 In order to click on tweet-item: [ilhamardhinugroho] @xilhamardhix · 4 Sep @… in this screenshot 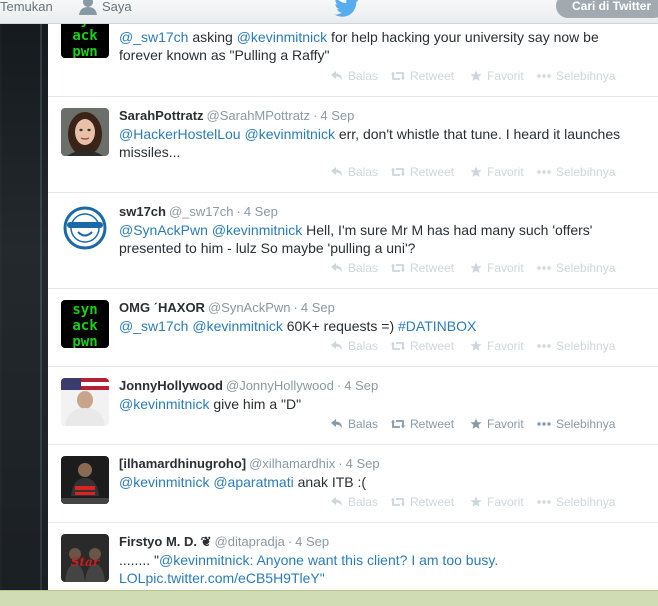, I will do `click(353, 484)`.